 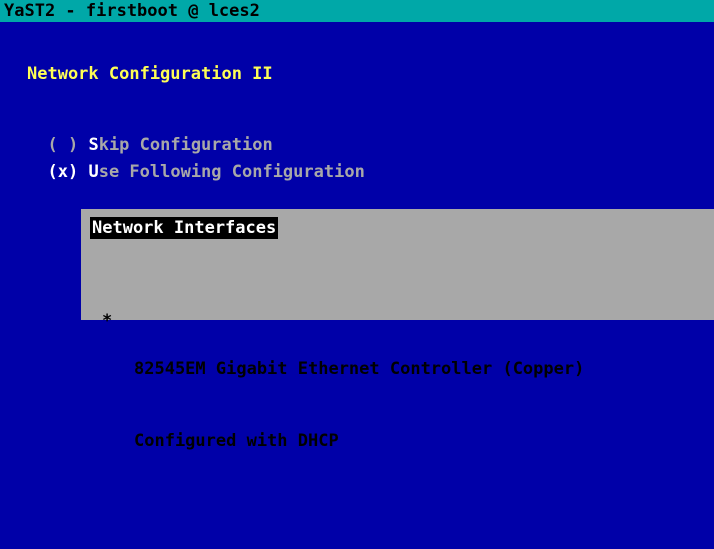 I want to click on dialog-title: Network Configuration II, so click(x=150, y=74).